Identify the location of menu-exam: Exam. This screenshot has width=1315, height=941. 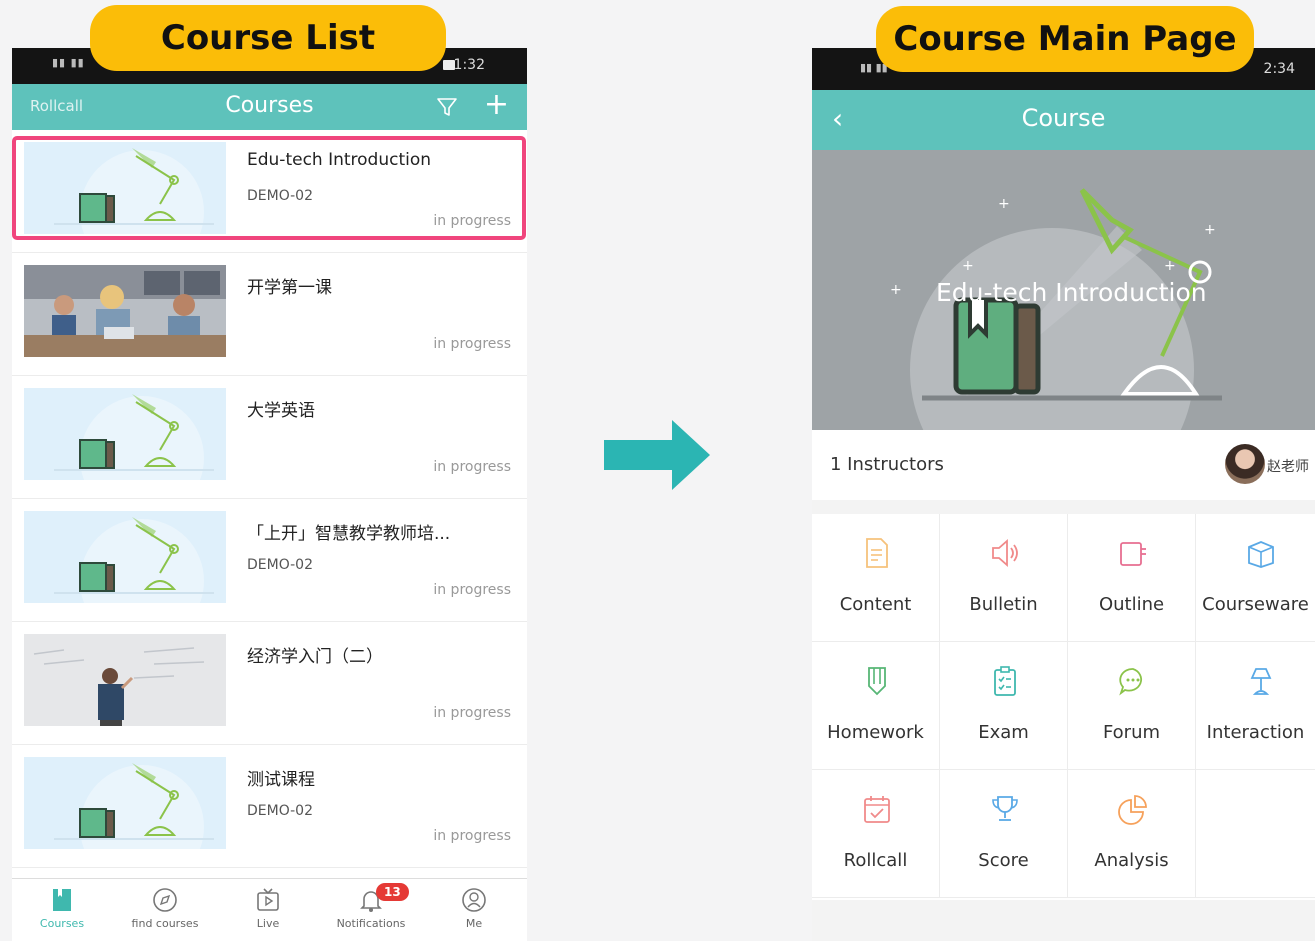
(1004, 706).